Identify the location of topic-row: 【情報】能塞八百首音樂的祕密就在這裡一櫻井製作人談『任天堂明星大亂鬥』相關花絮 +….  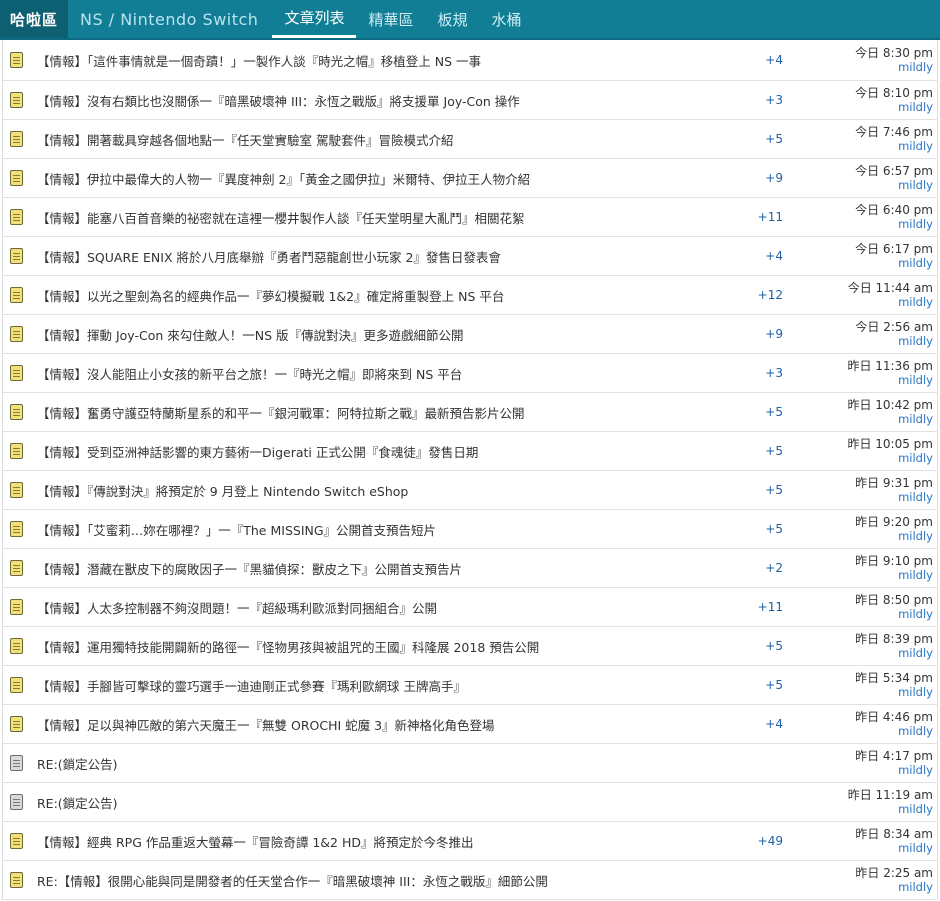
(470, 217).